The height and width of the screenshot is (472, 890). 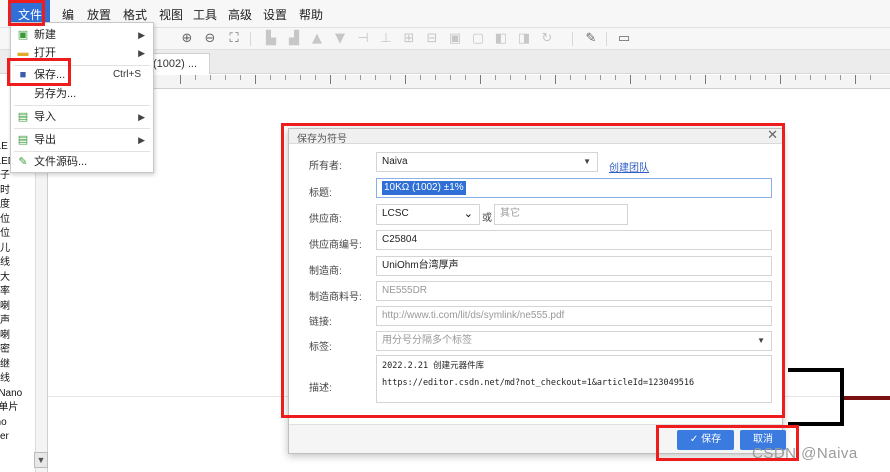 I want to click on send-back-icon: ◨, so click(x=524, y=39).